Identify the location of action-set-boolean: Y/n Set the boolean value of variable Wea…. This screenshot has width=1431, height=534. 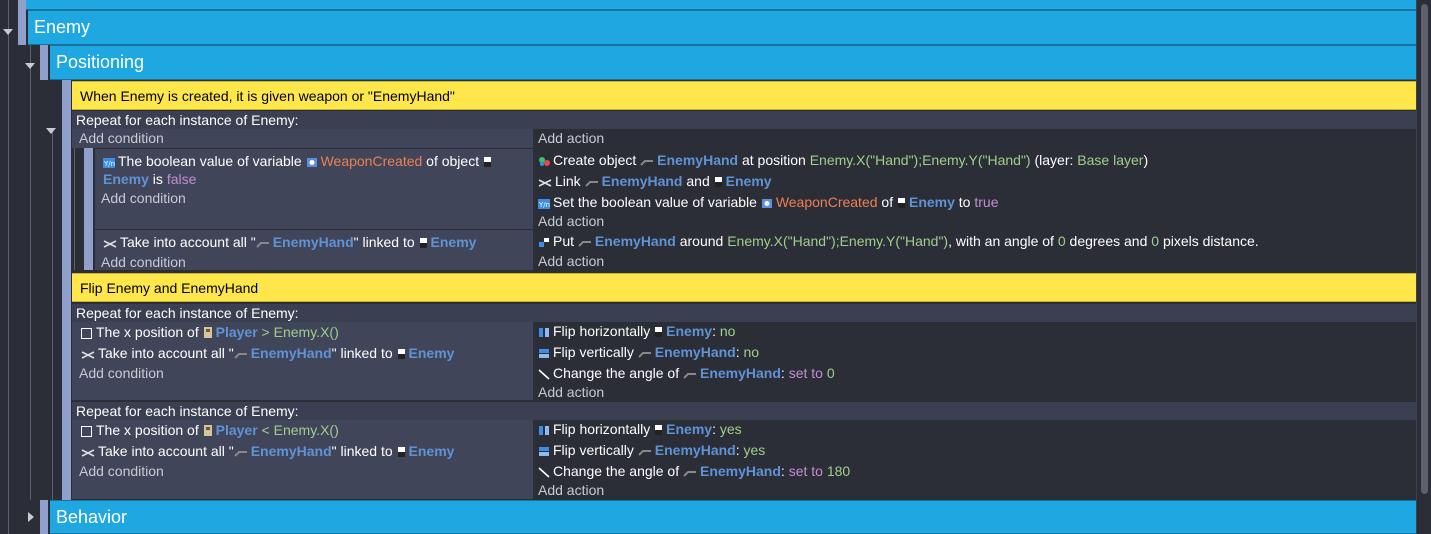
(768, 202).